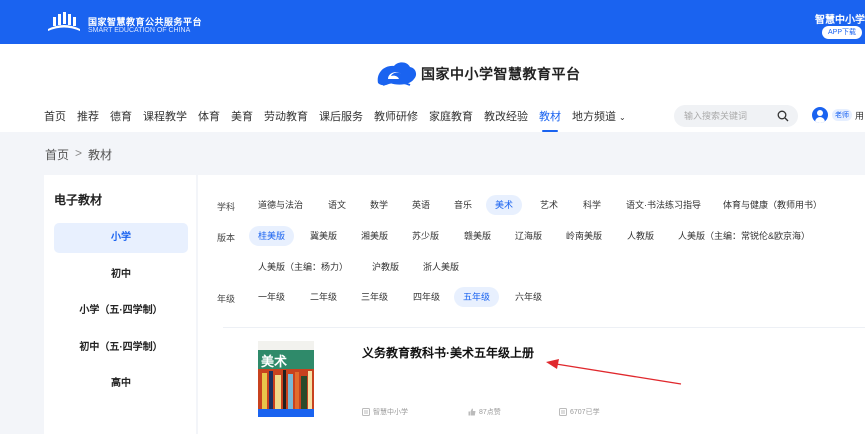  Describe the element at coordinates (840, 18) in the screenshot. I see `app-name: 智慧中小学` at that location.